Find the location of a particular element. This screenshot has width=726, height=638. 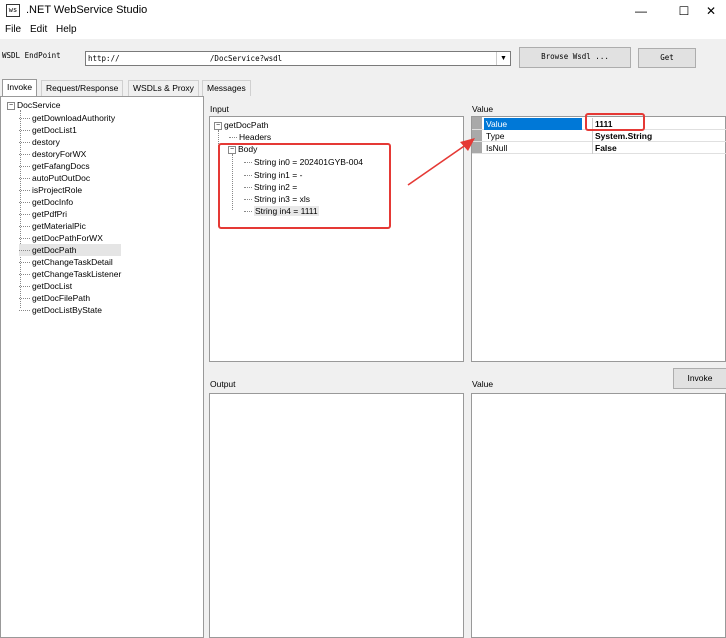

tab-messages: Messages is located at coordinates (226, 88).